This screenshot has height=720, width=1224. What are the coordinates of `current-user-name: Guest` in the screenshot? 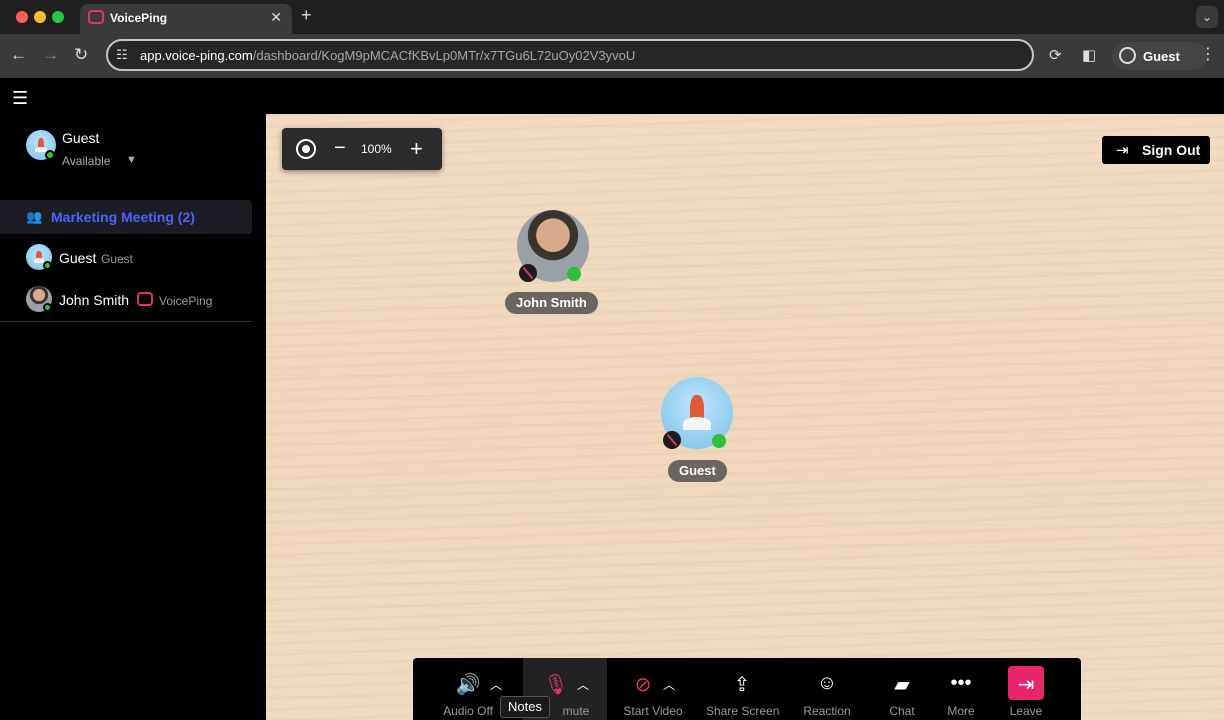 It's located at (81, 138).